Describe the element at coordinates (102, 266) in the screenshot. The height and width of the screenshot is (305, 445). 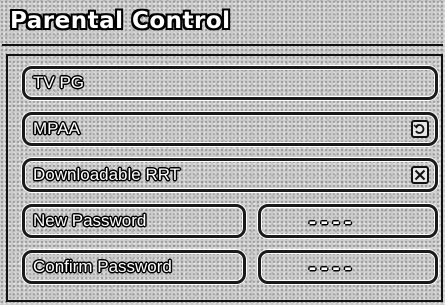
I see `menu-item-label: Confirm Password` at that location.